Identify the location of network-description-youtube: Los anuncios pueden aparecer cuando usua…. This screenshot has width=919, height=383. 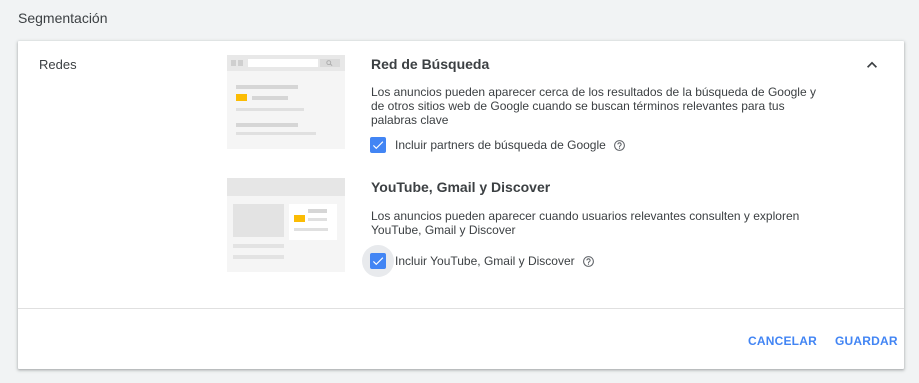
(585, 223).